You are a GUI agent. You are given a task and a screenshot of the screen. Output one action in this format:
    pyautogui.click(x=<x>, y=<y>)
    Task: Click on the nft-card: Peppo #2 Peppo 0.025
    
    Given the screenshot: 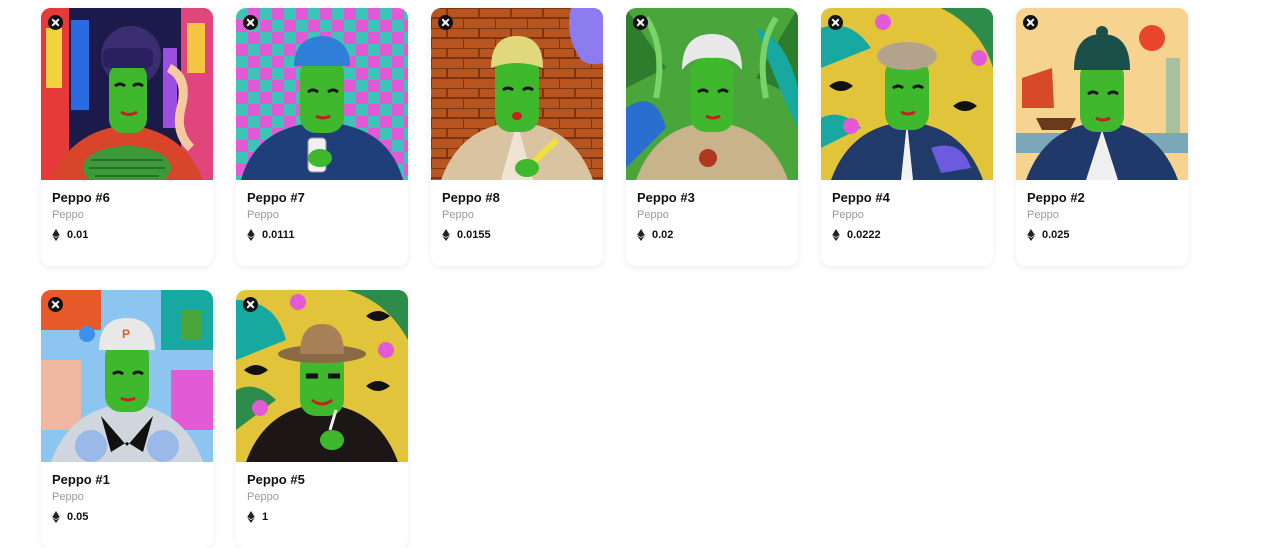 What is the action you would take?
    pyautogui.click(x=1102, y=137)
    